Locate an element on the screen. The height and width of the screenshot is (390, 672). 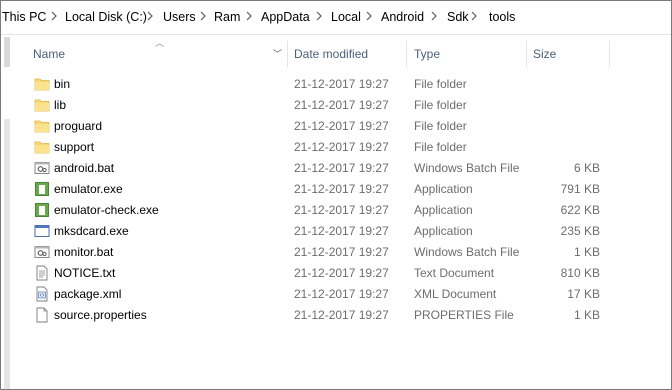
file-type: PROPERTIES File is located at coordinates (464, 315).